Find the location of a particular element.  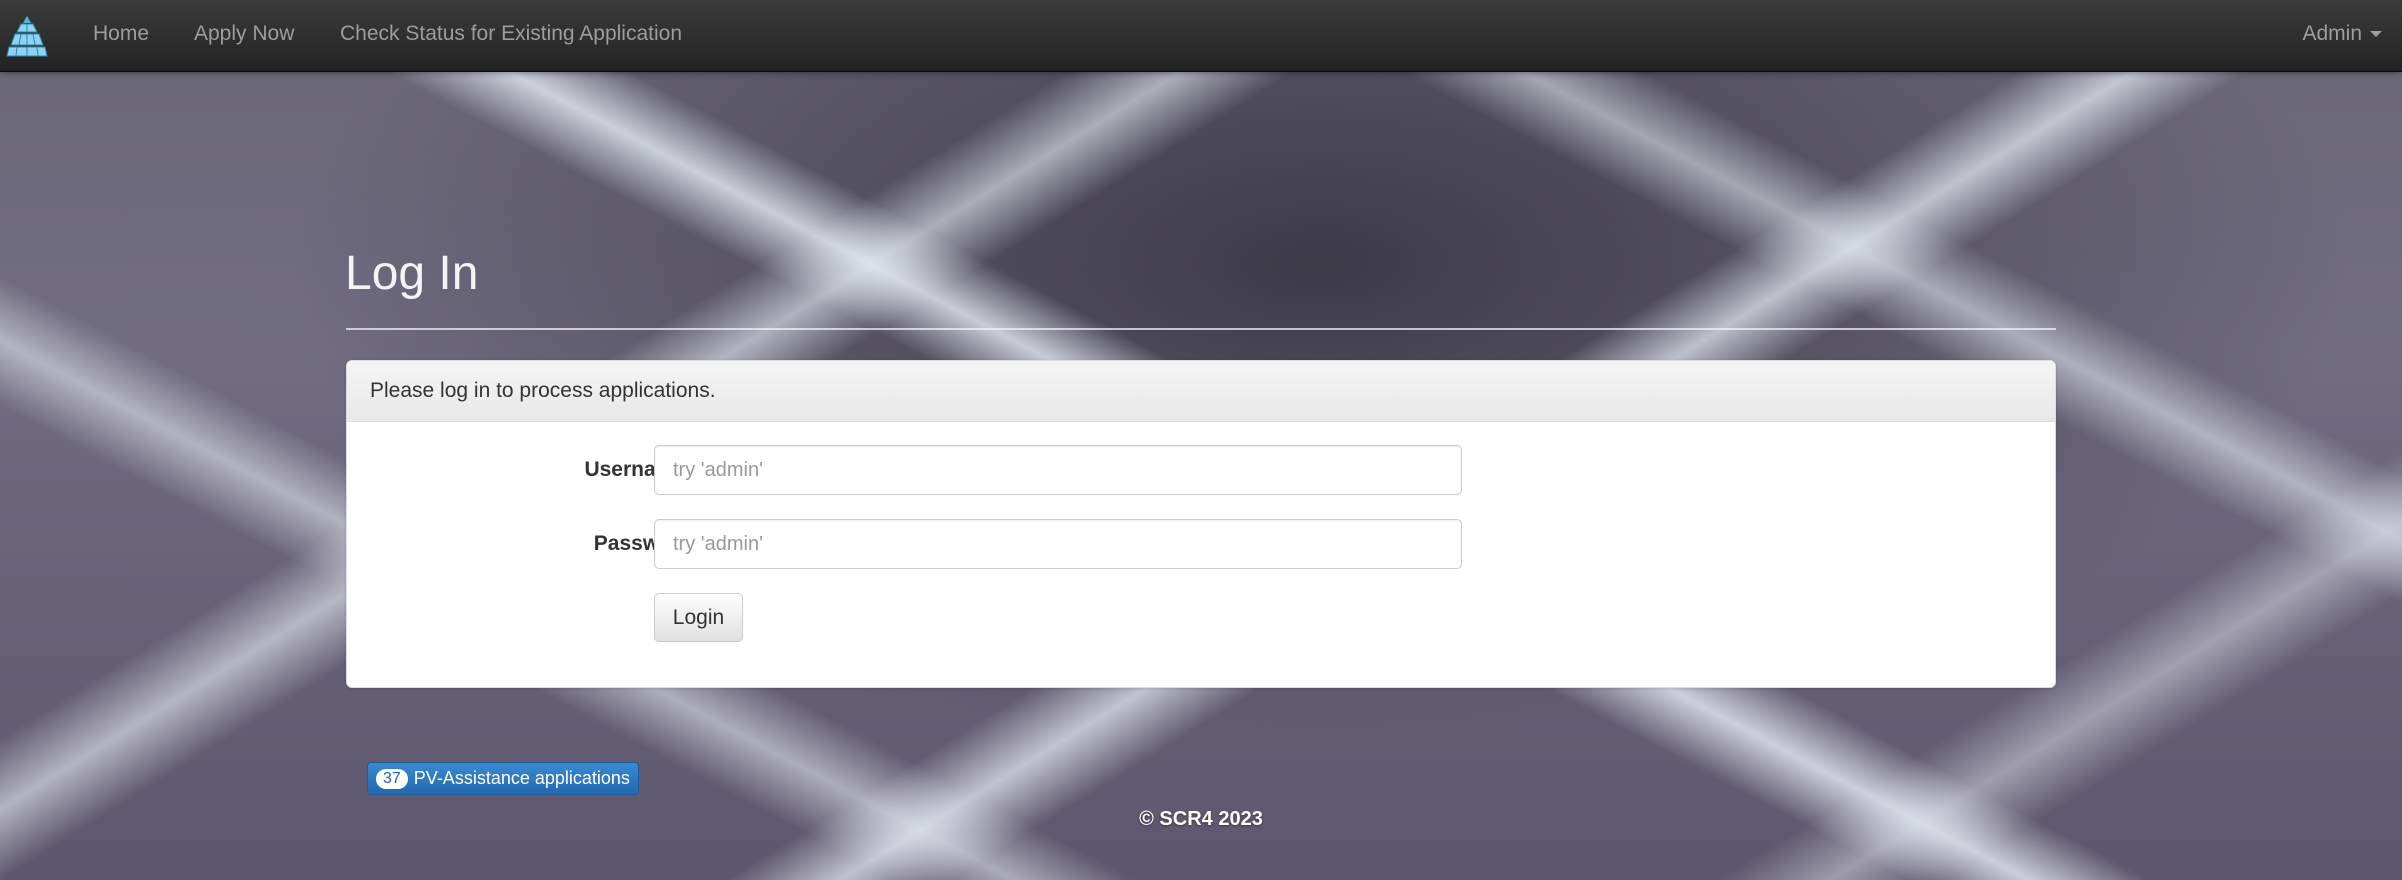

nav-check-status-link: Check Status for Existing Application is located at coordinates (511, 35).